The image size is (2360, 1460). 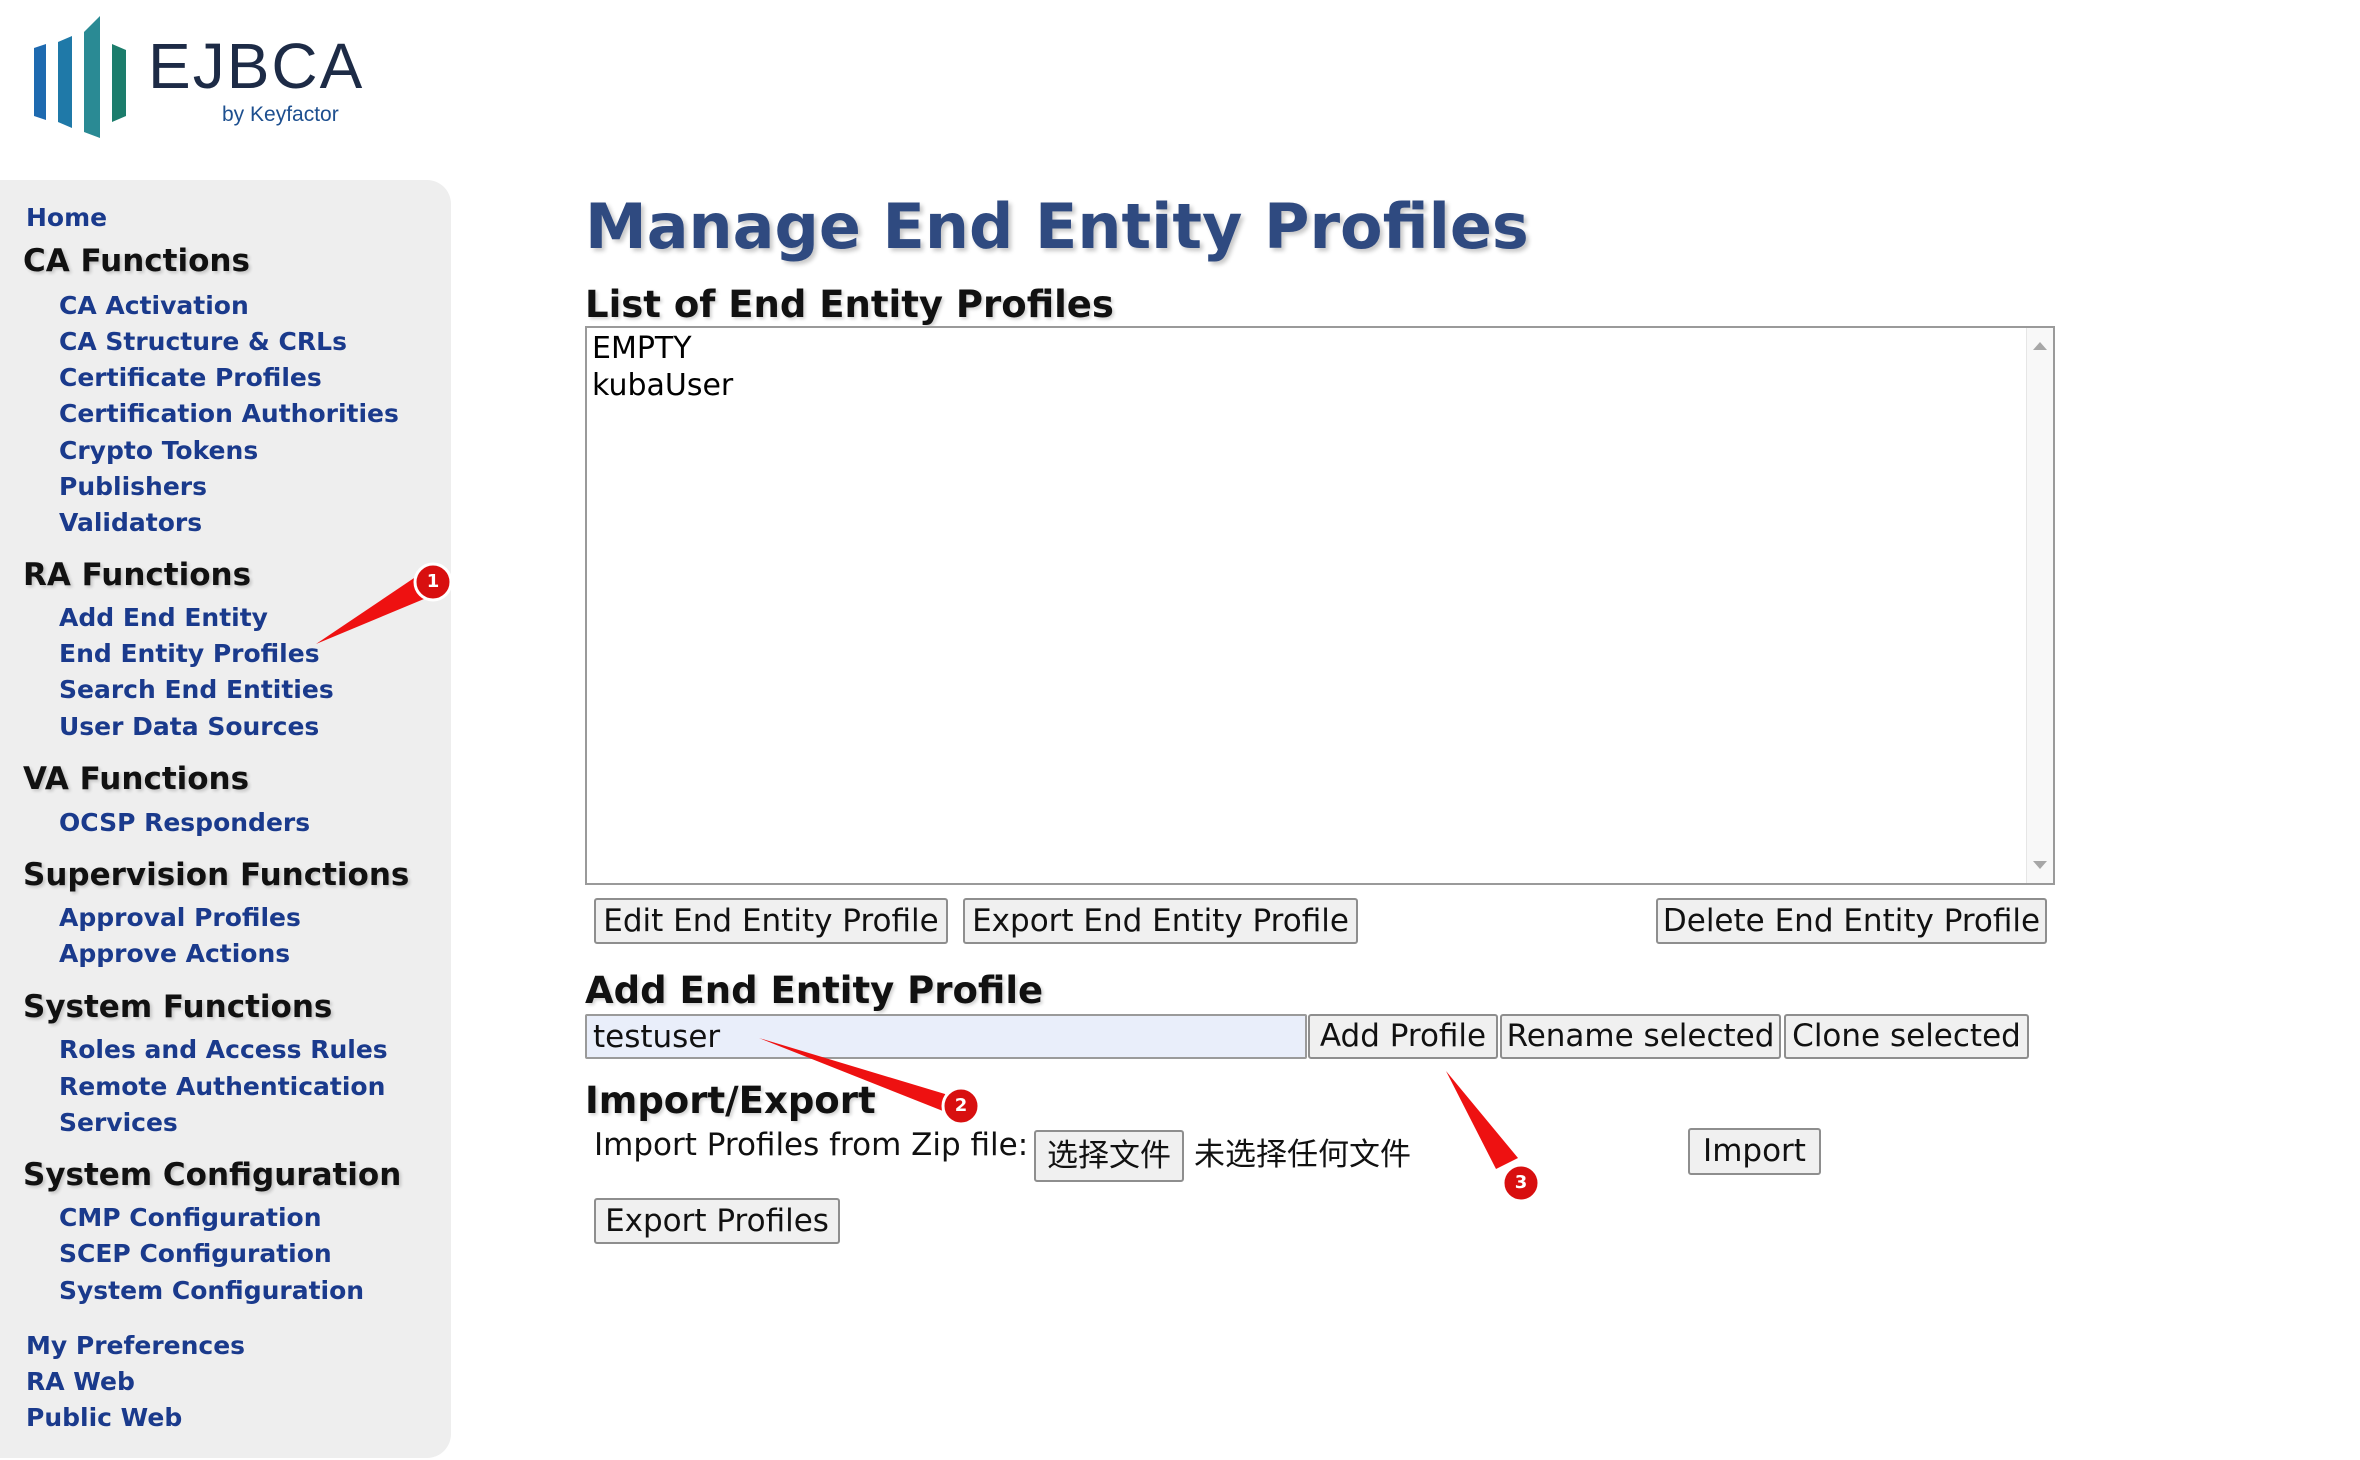 What do you see at coordinates (662, 386) in the screenshot?
I see `list-item-profile: kubaUser` at bounding box center [662, 386].